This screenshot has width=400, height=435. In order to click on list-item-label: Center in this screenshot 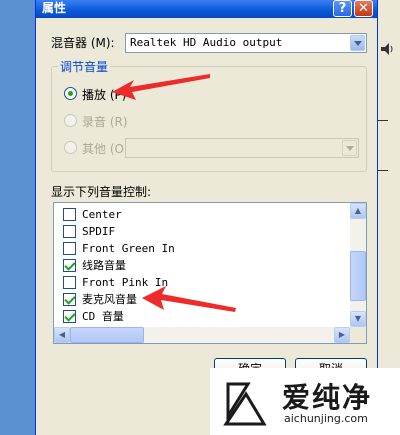, I will do `click(102, 214)`.